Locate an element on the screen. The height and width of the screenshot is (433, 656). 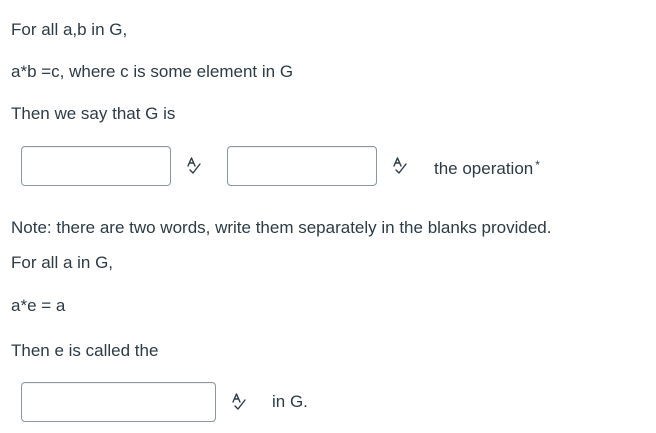
q2-line-2: a*e = a is located at coordinates (38, 305).